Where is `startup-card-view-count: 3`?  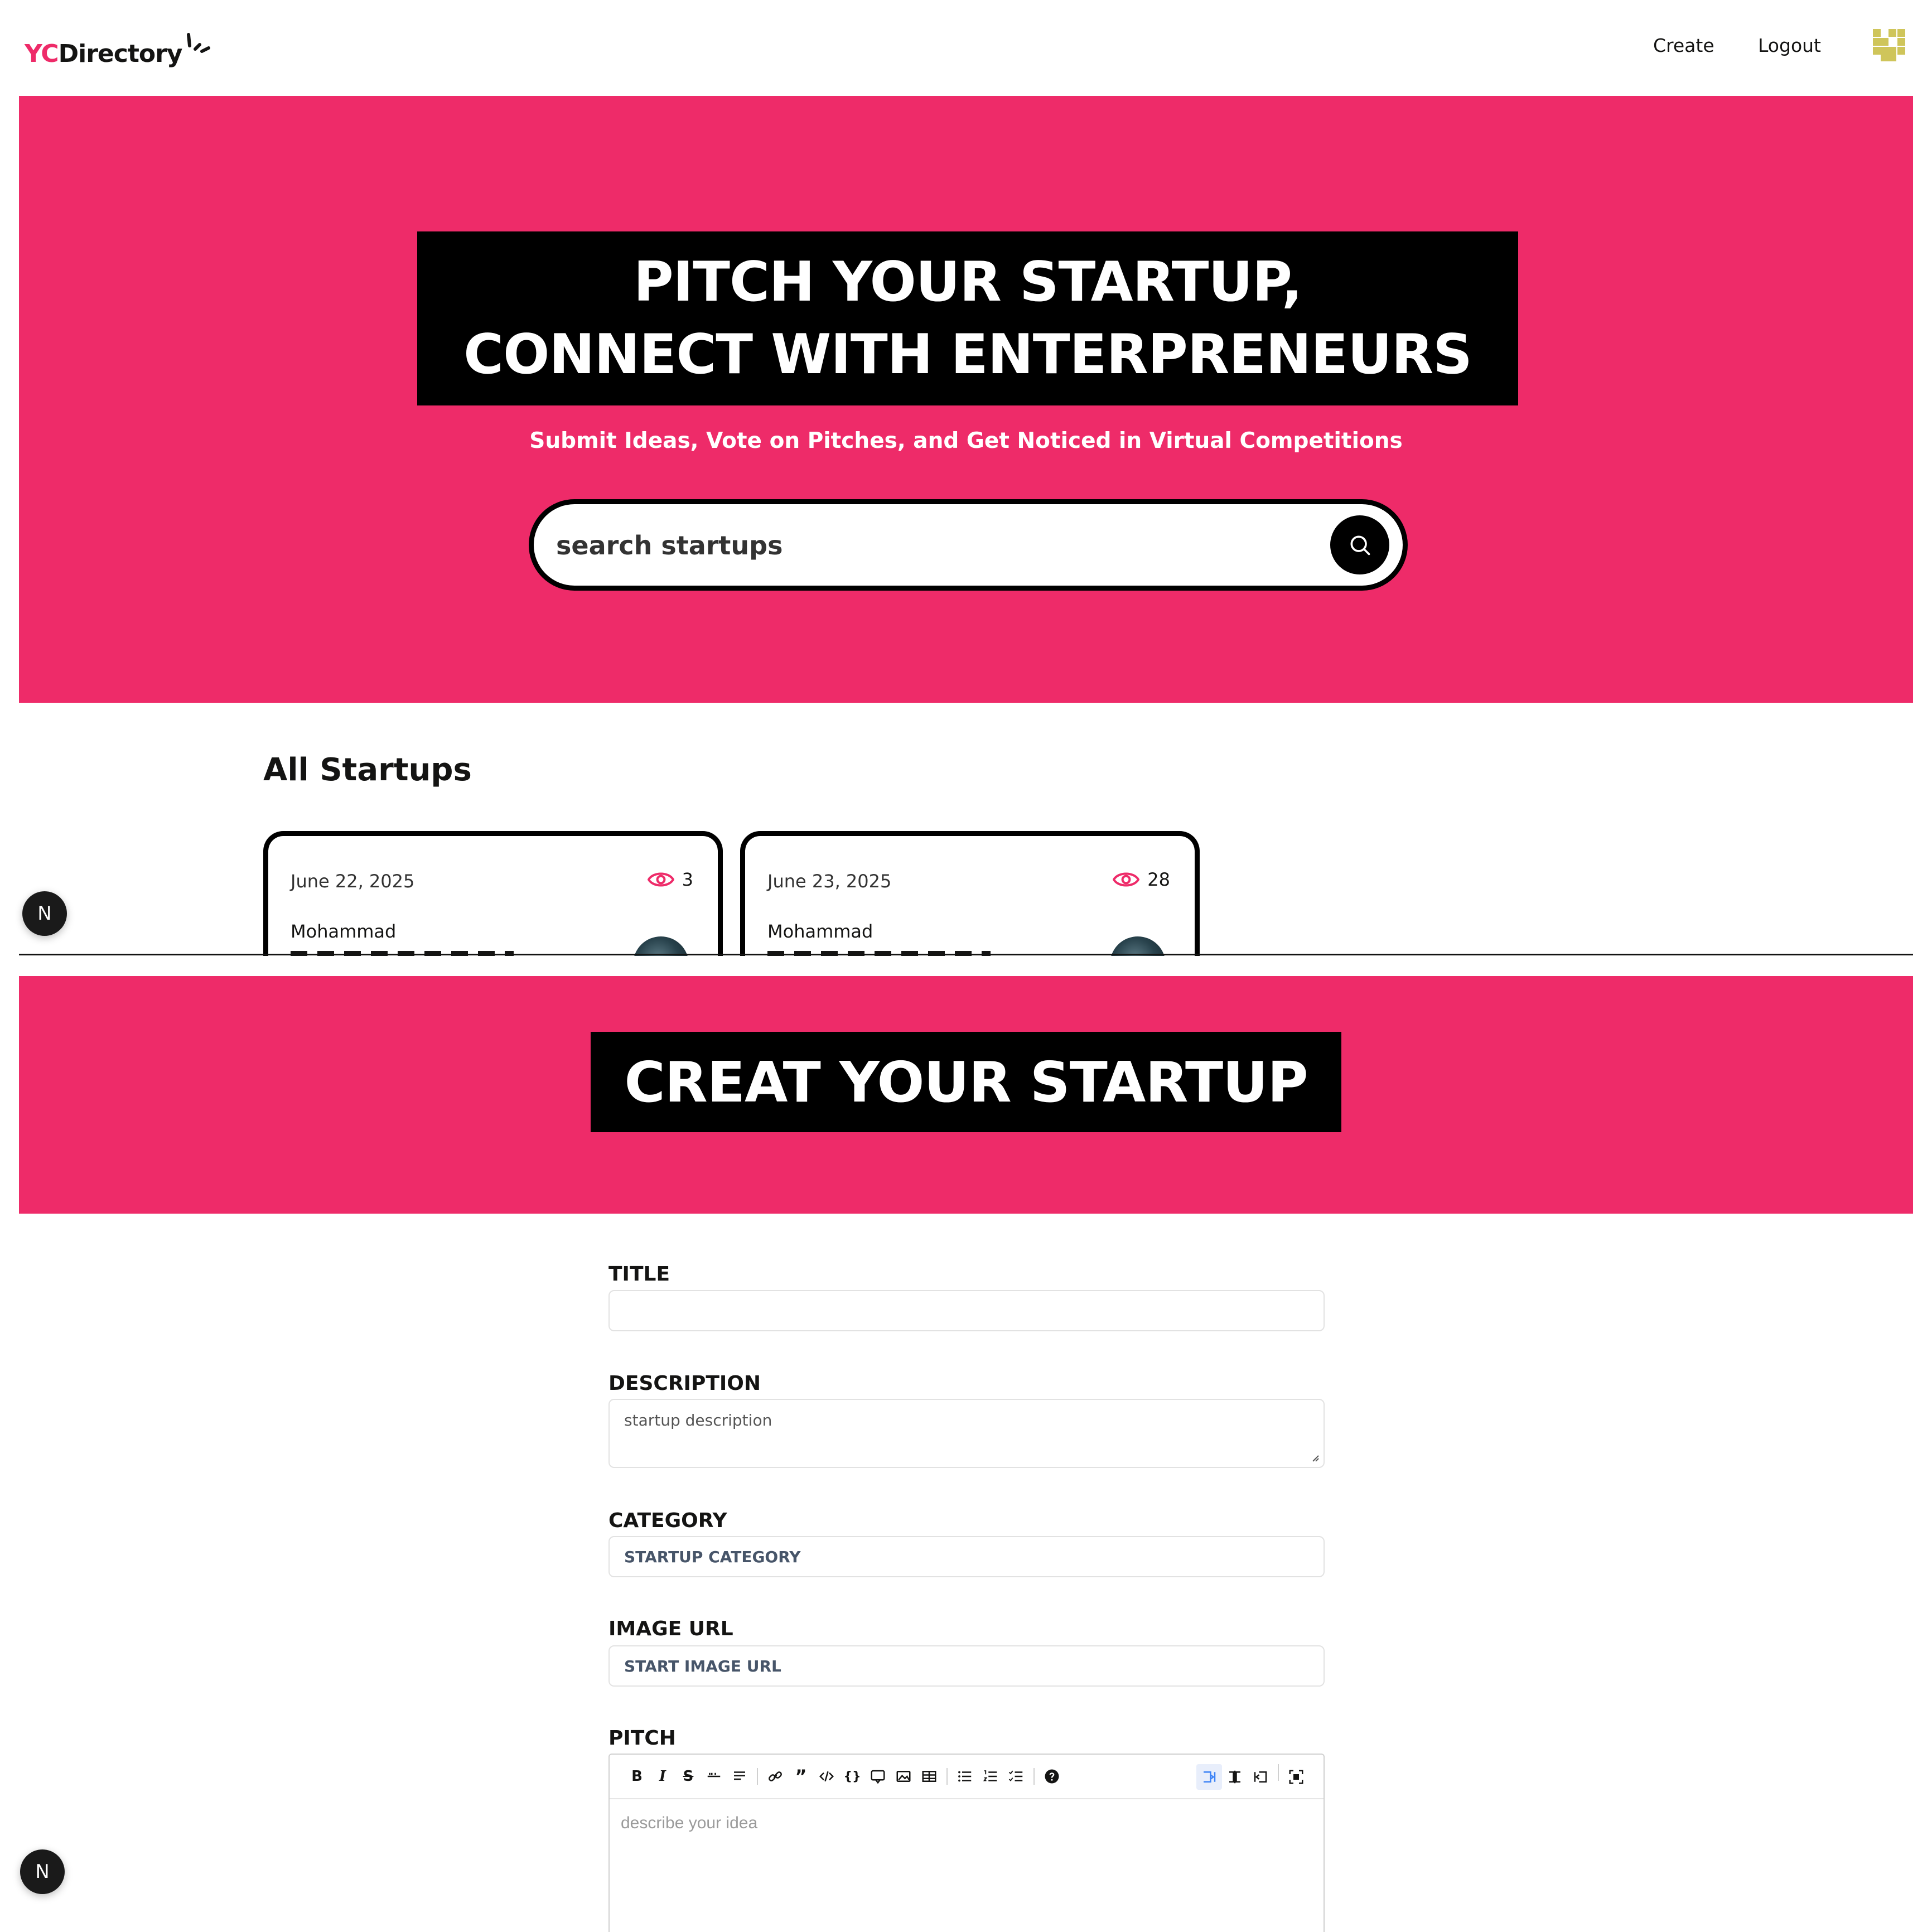
startup-card-view-count: 3 is located at coordinates (687, 879).